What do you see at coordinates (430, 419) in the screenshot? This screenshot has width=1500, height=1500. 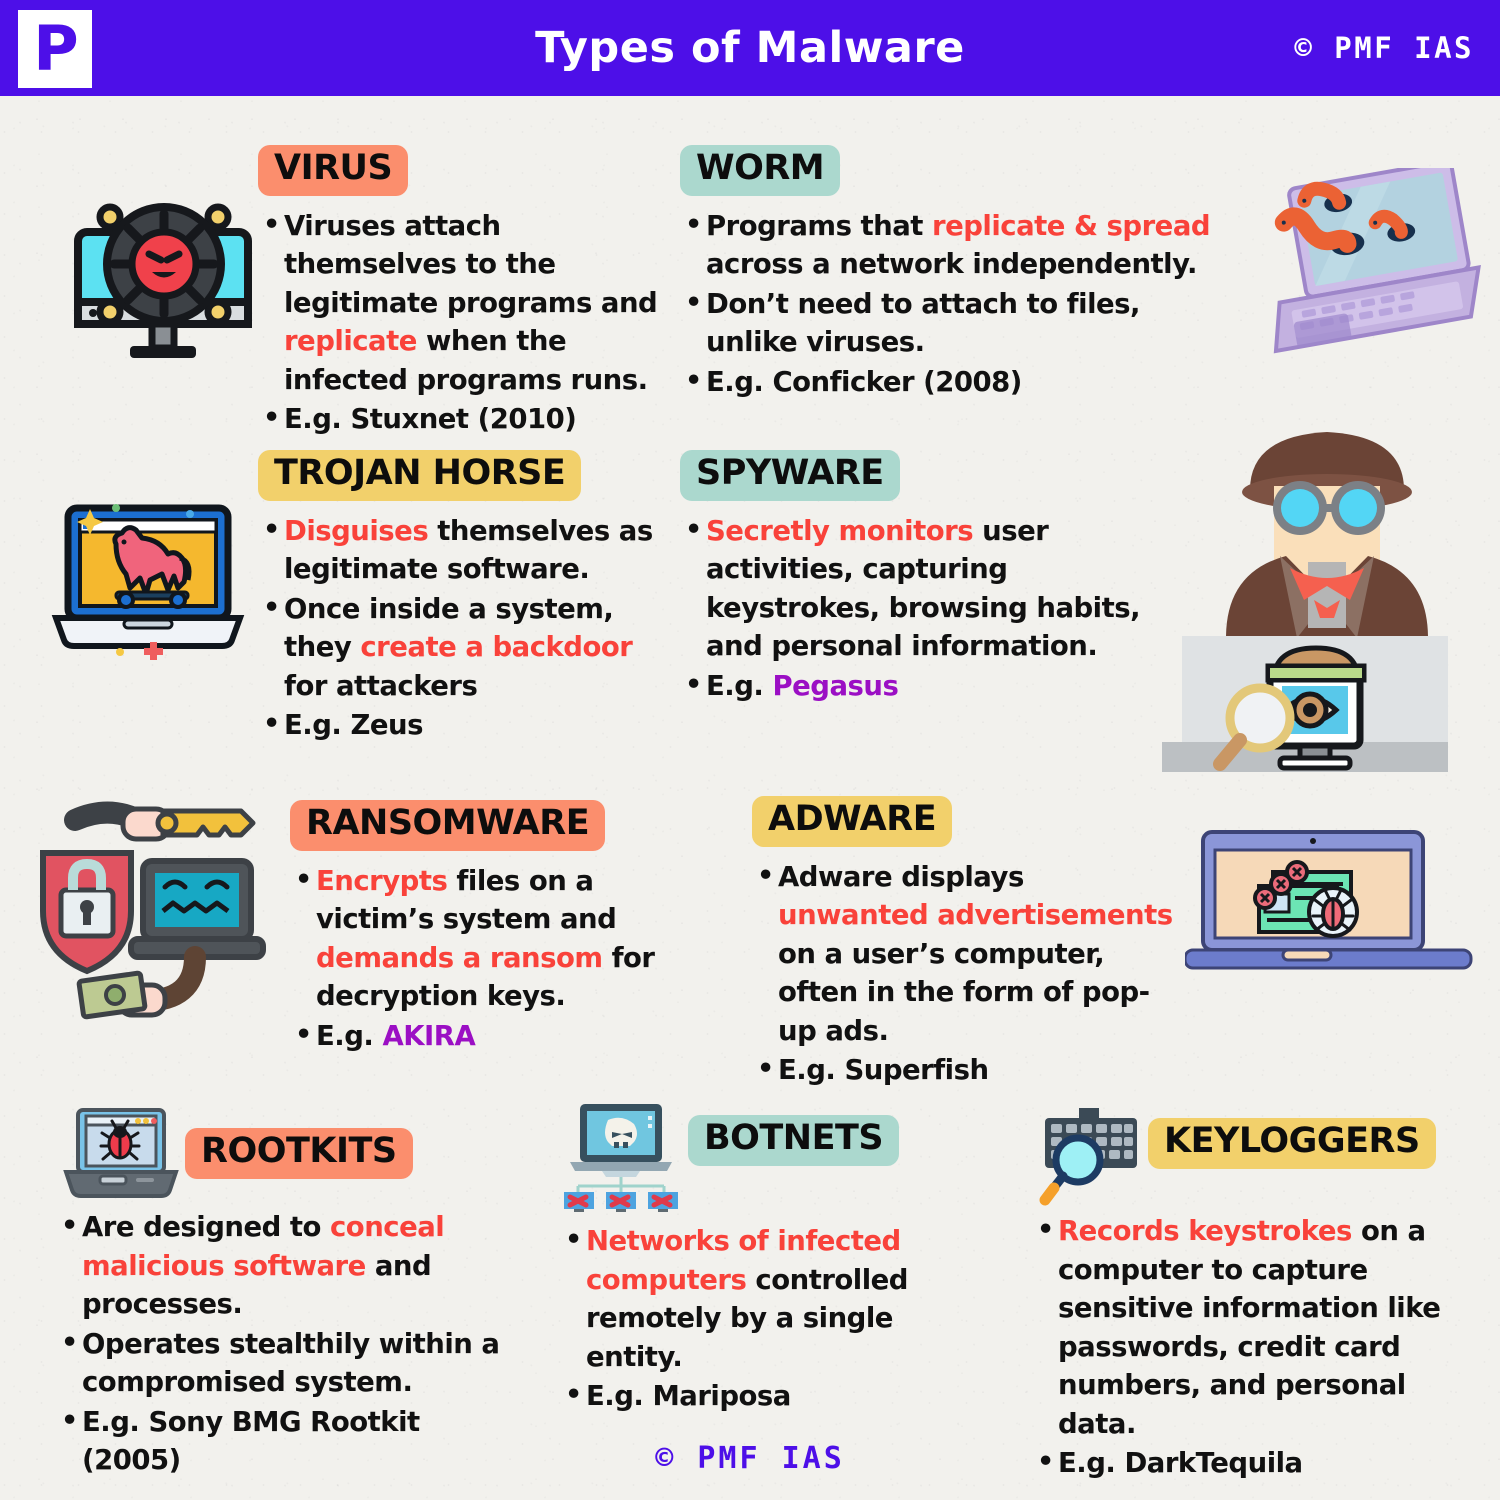 I see `bullet-text-run: E.g. Stuxnet (2010)` at bounding box center [430, 419].